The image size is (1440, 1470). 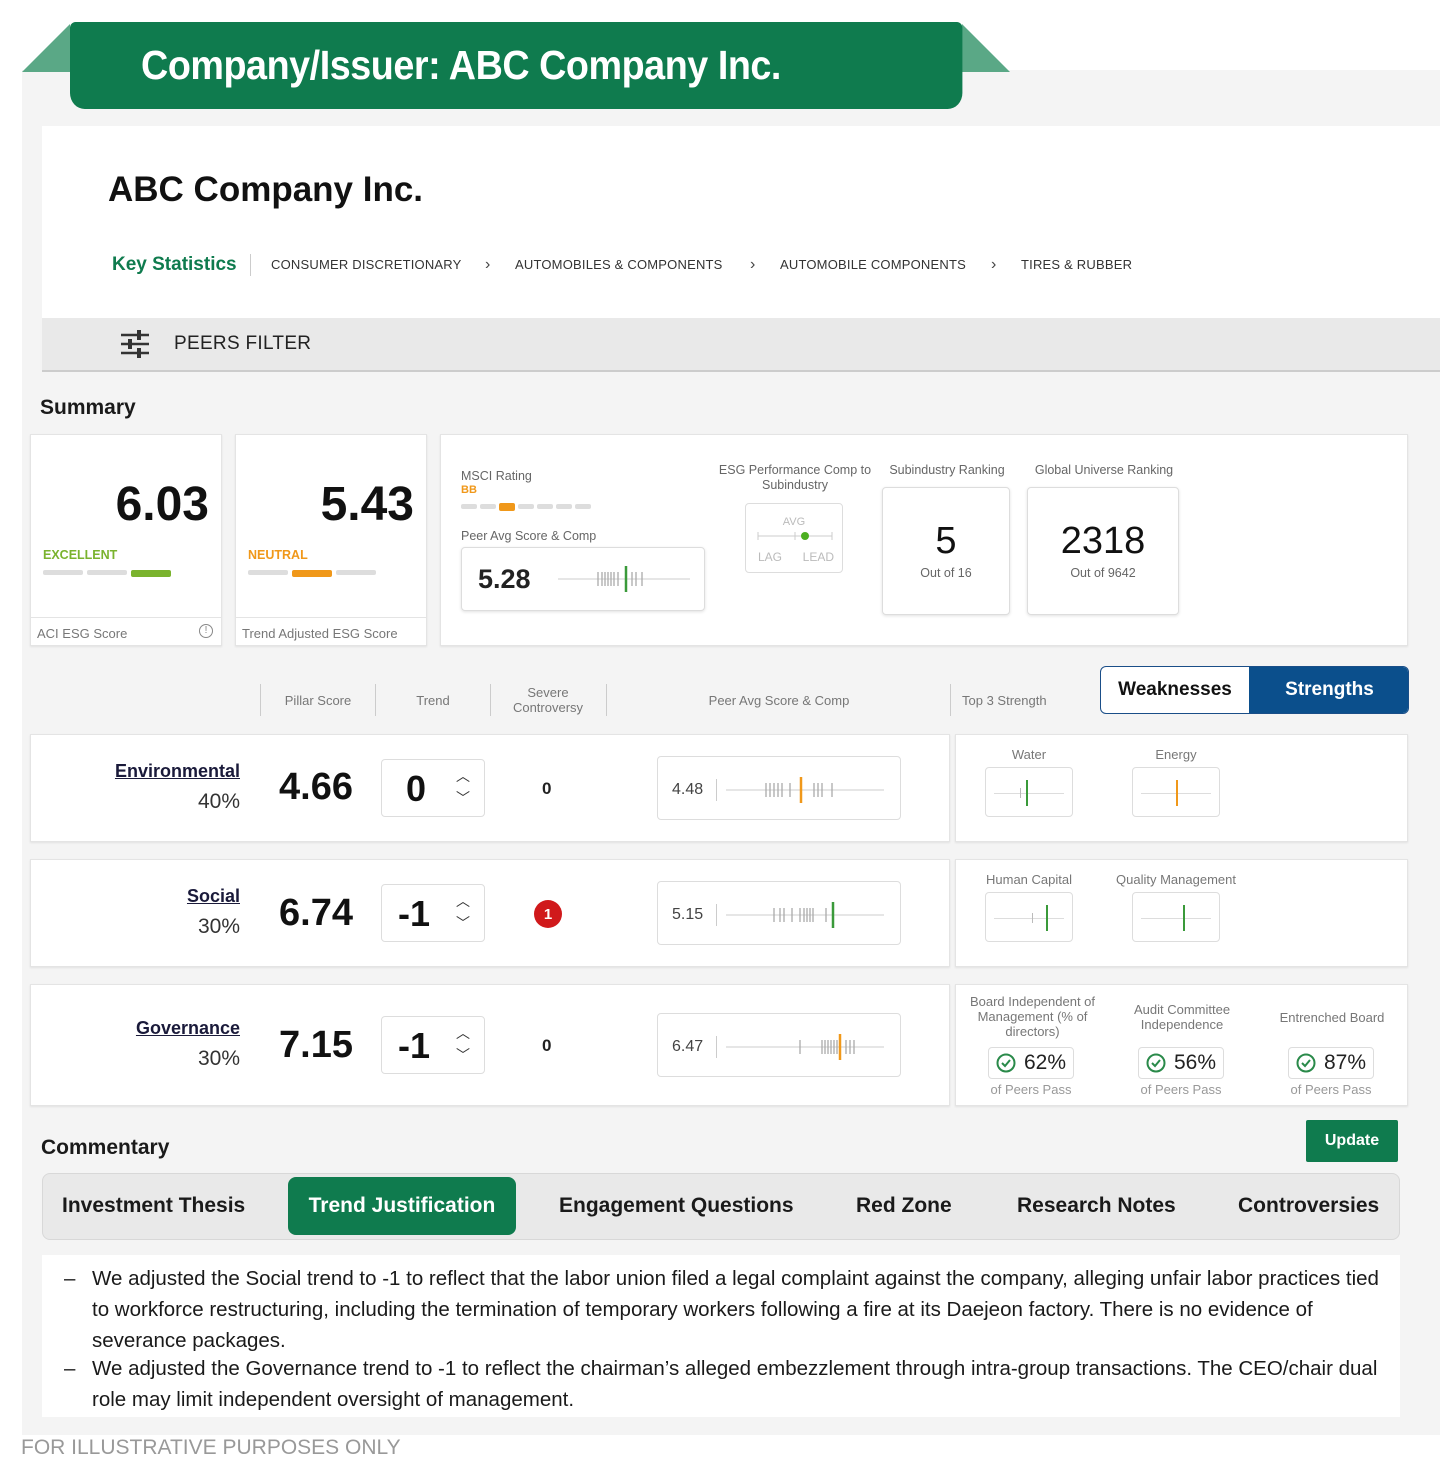 I want to click on strength-label: Energy, so click(x=1176, y=754).